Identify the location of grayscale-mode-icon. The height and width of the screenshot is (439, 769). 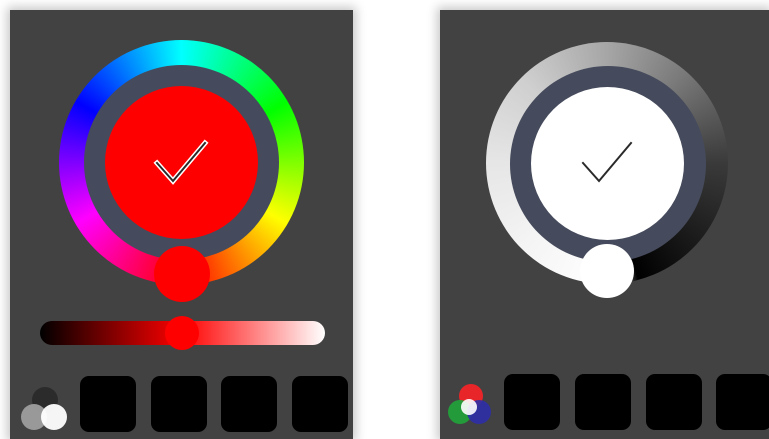
(44, 409).